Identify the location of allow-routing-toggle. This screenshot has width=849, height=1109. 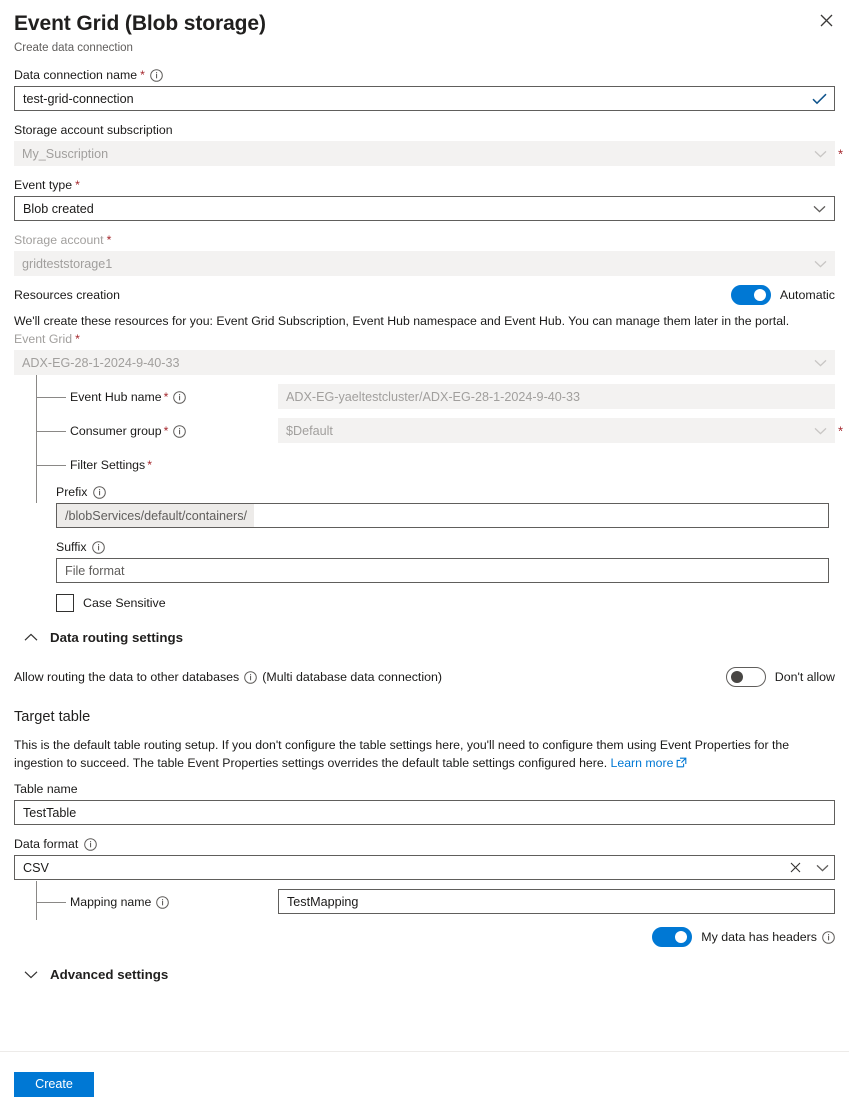
(745, 677).